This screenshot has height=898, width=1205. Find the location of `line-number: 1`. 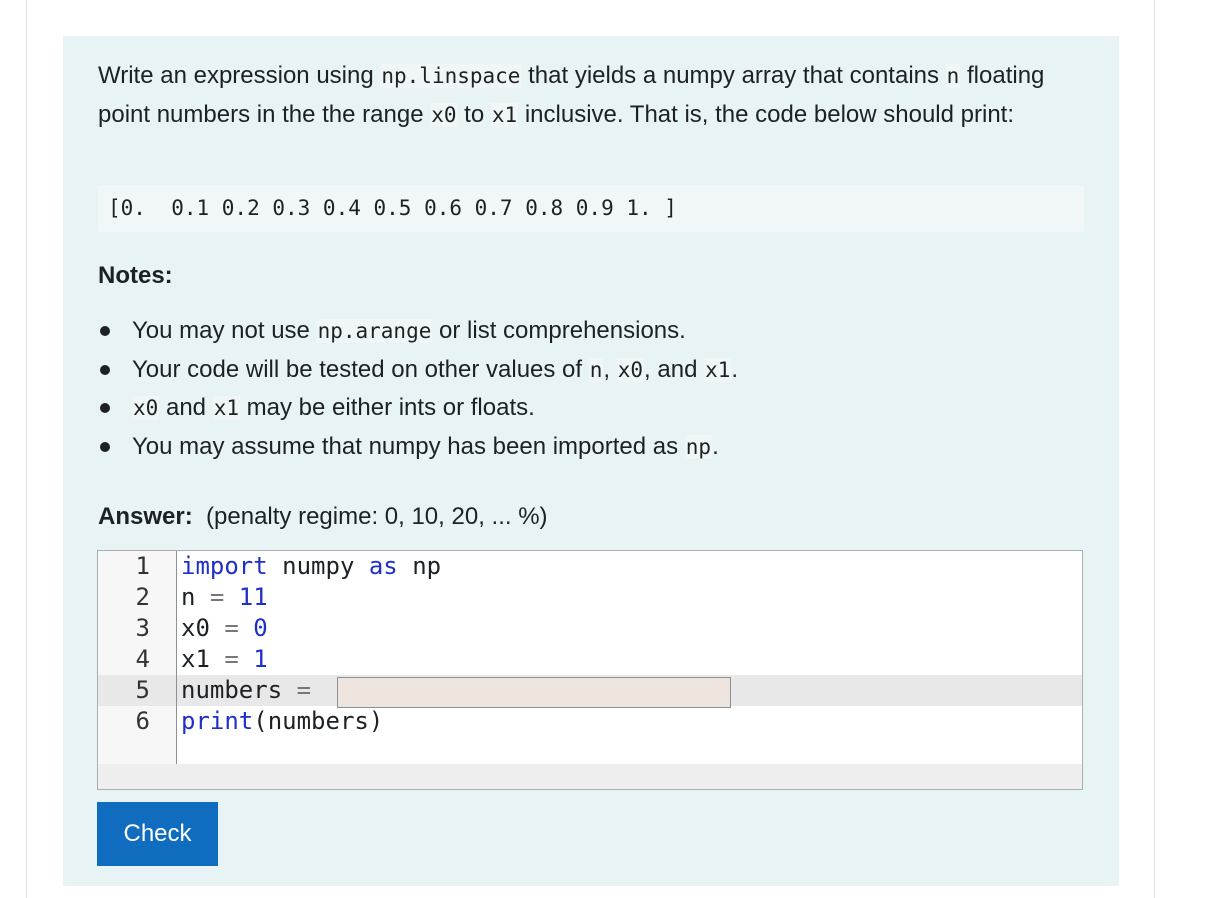

line-number: 1 is located at coordinates (142, 566).